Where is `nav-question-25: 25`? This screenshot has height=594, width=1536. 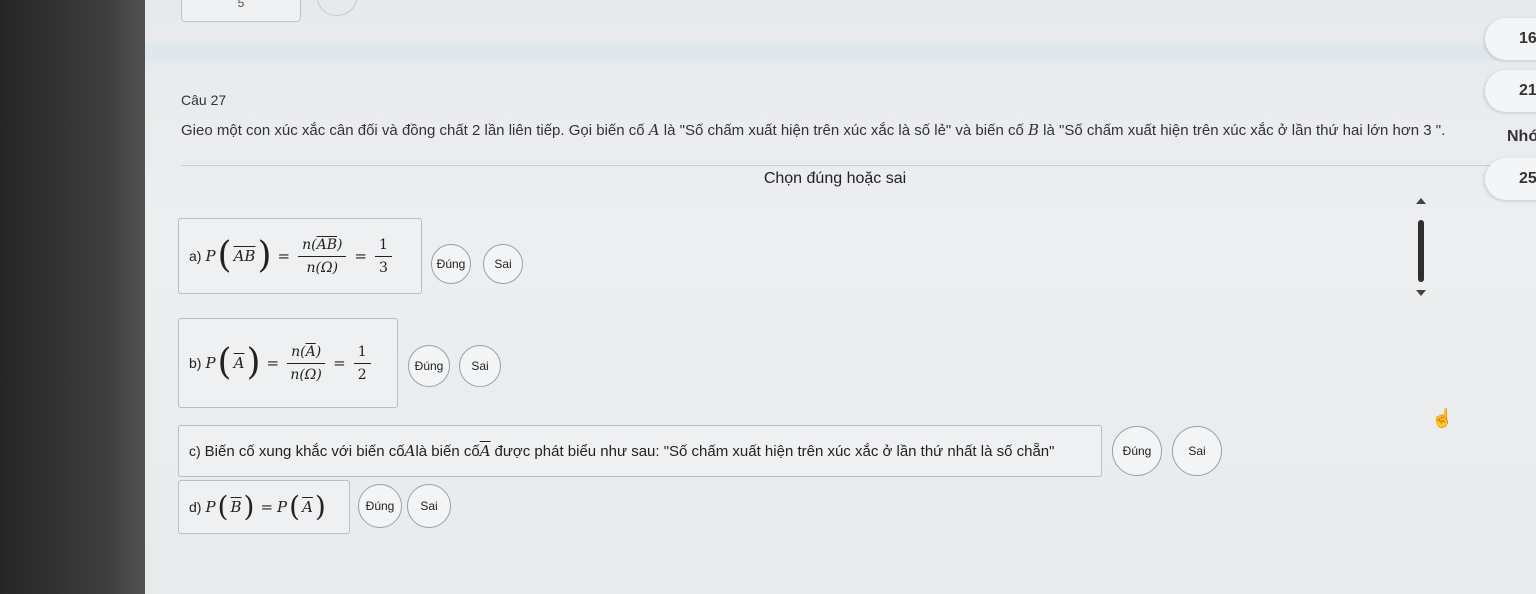 nav-question-25: 25 is located at coordinates (1510, 179).